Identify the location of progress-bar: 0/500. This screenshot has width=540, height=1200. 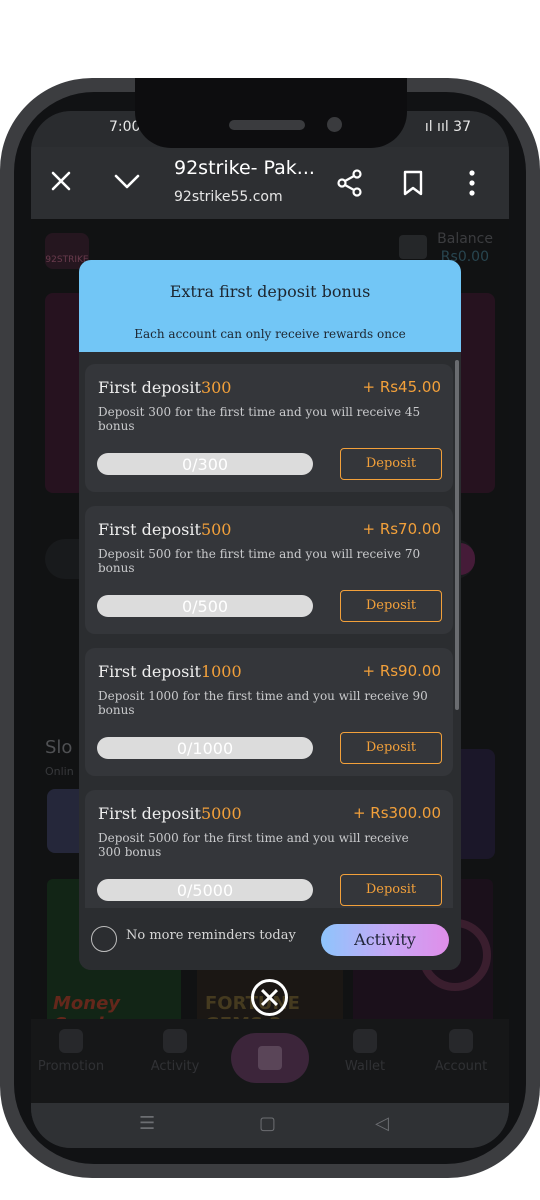
(205, 606).